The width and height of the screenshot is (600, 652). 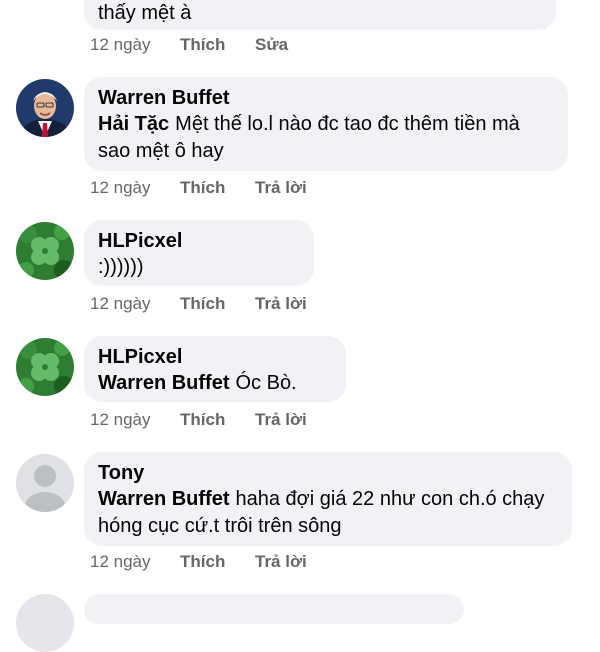 I want to click on comment-bubble: HLPicxel :)))))), so click(x=199, y=253).